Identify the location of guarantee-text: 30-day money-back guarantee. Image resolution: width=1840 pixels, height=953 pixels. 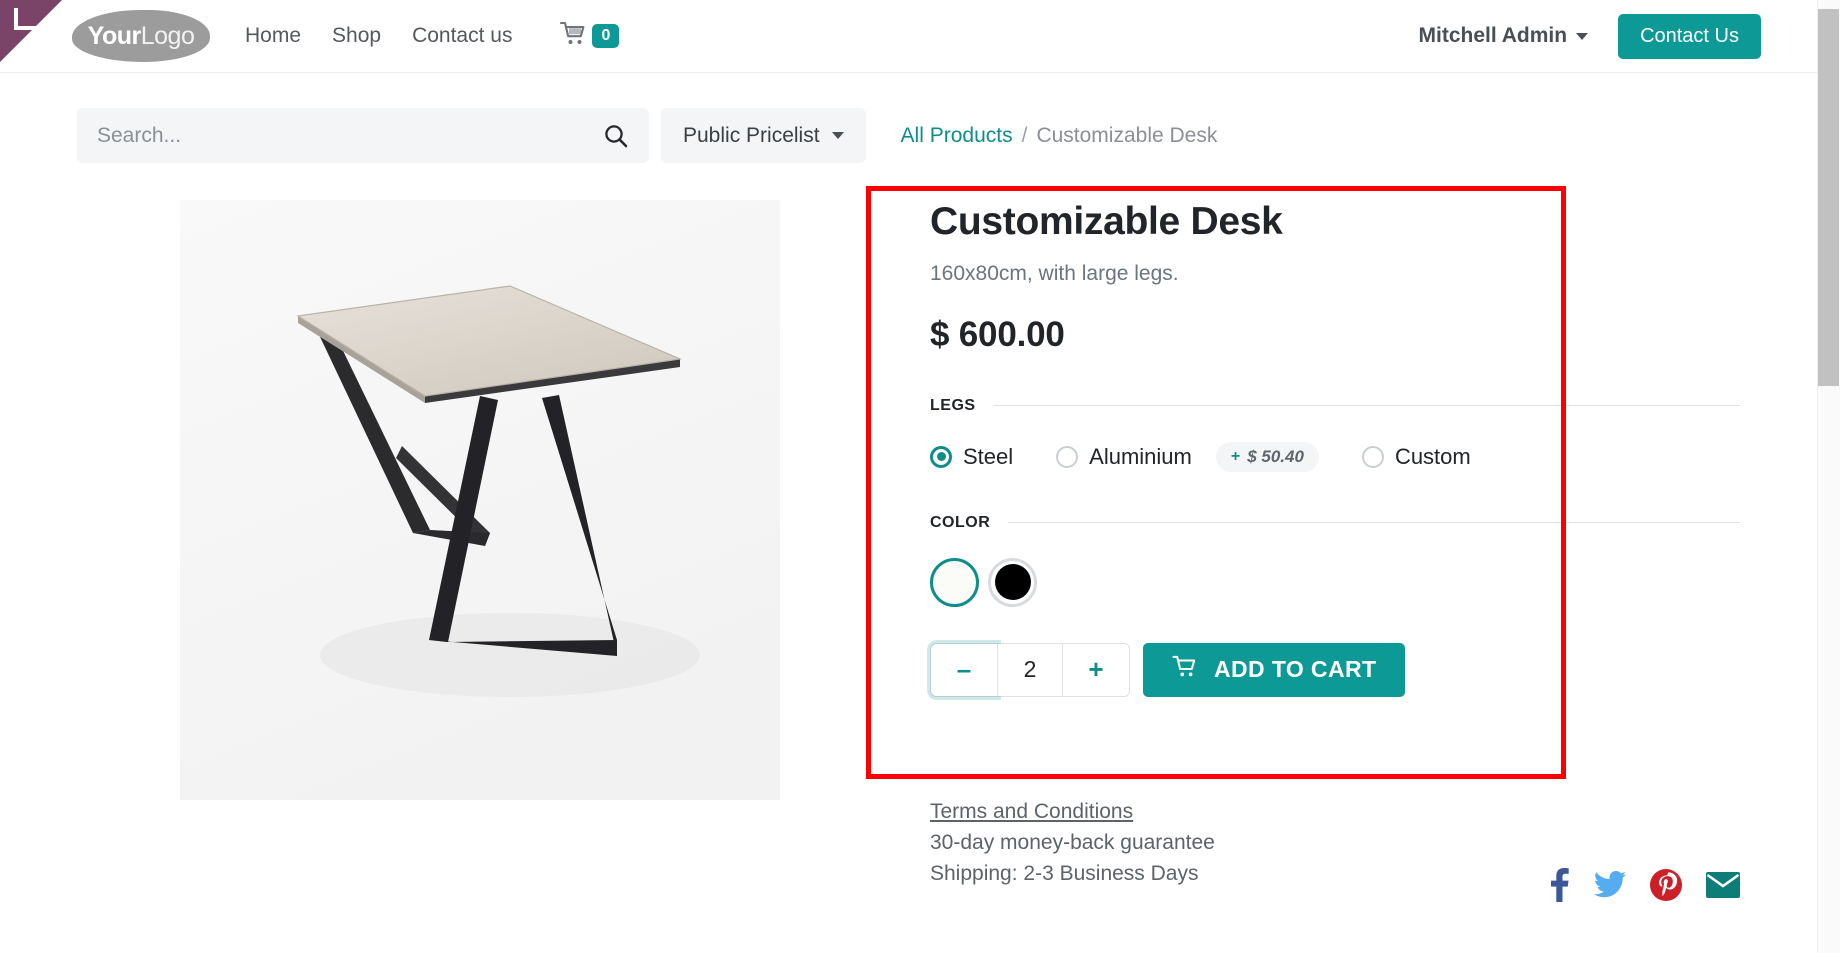
(1072, 842).